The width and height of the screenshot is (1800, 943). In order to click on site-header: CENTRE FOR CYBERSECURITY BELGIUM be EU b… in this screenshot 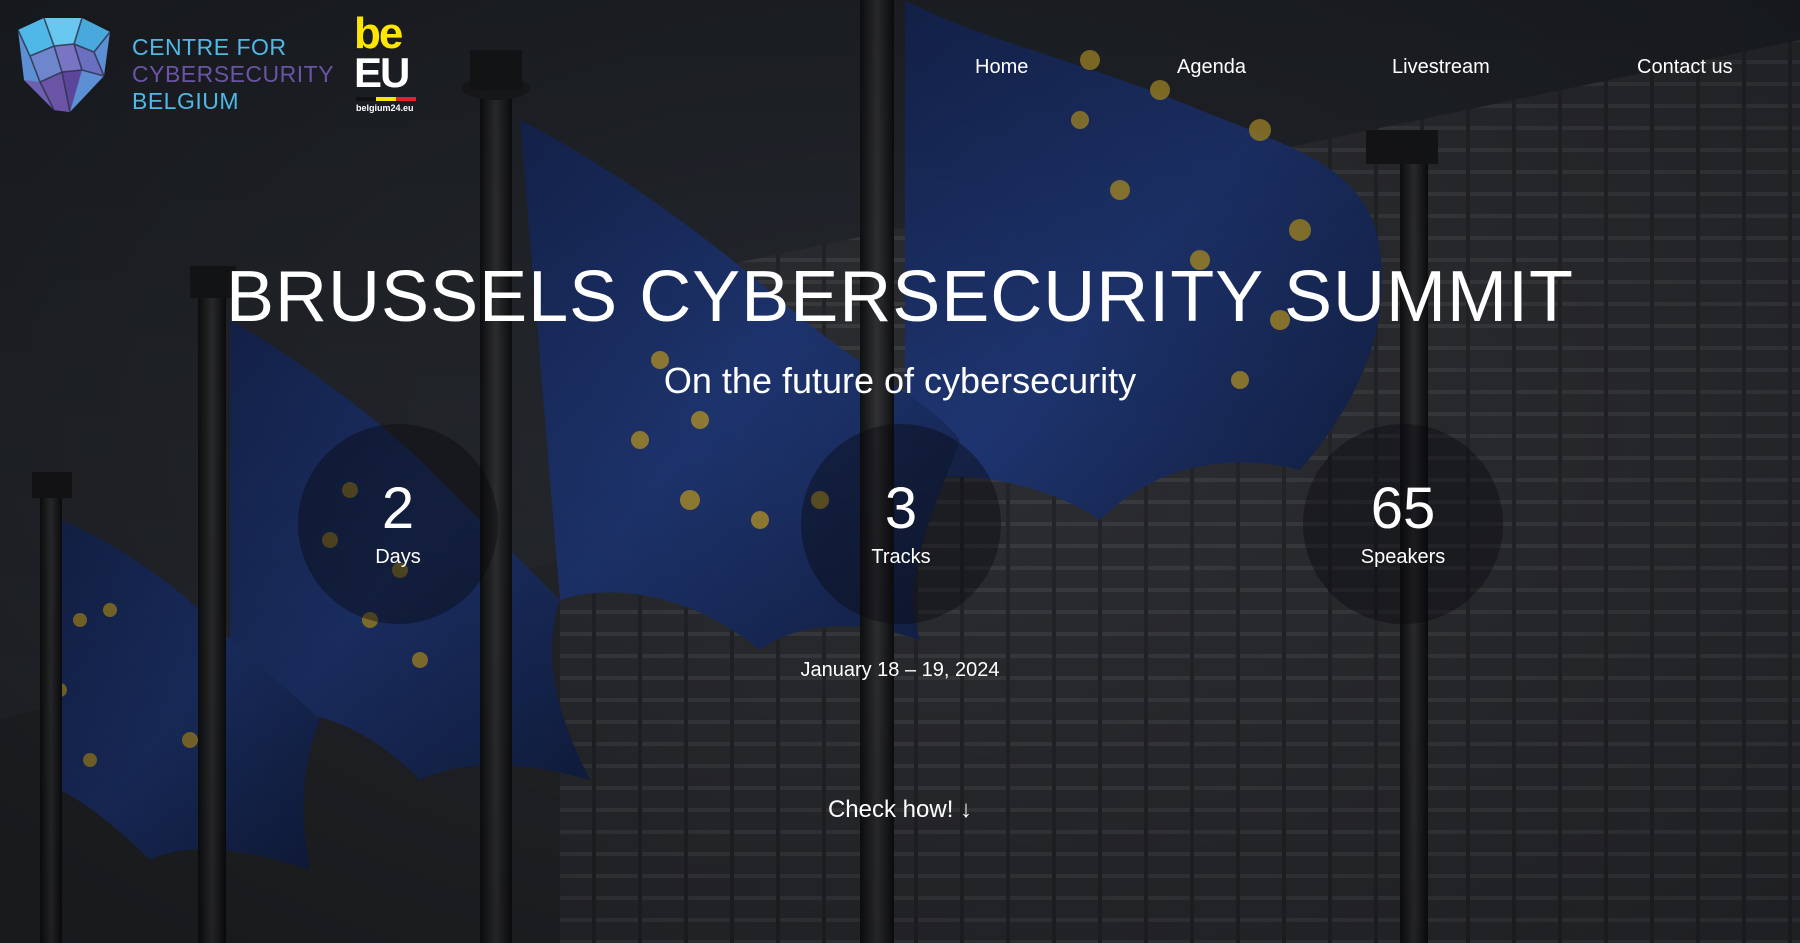, I will do `click(900, 65)`.